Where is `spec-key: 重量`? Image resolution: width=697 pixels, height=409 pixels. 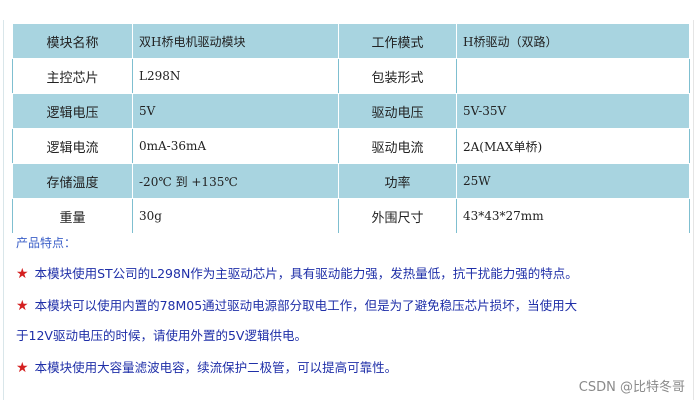
spec-key: 重量 is located at coordinates (72, 216).